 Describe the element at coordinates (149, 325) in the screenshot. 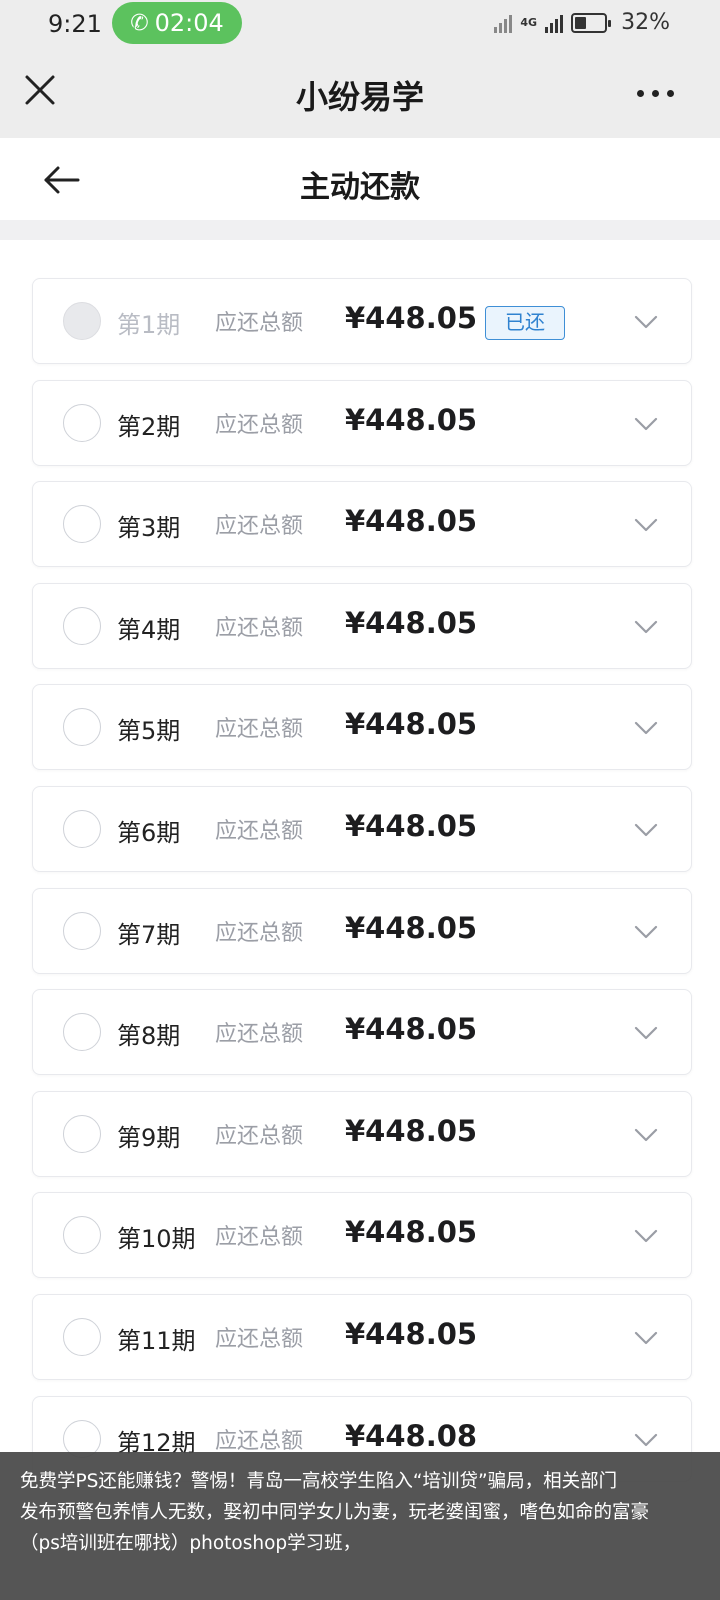

I see `period-label: 第1期` at that location.